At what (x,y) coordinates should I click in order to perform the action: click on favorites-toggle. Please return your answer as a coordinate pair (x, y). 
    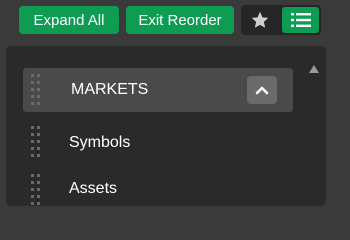
    Looking at the image, I should click on (260, 20).